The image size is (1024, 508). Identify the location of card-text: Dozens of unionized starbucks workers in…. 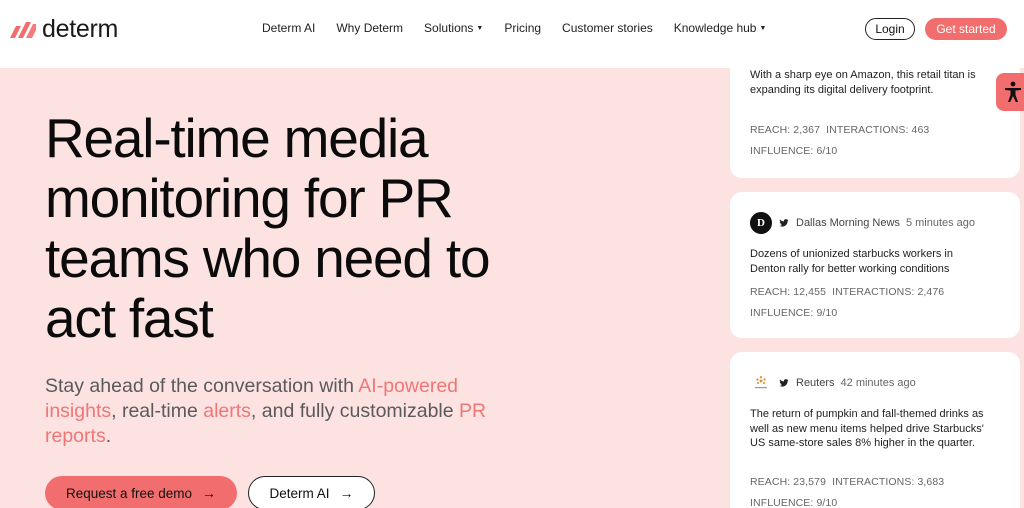
(851, 261).